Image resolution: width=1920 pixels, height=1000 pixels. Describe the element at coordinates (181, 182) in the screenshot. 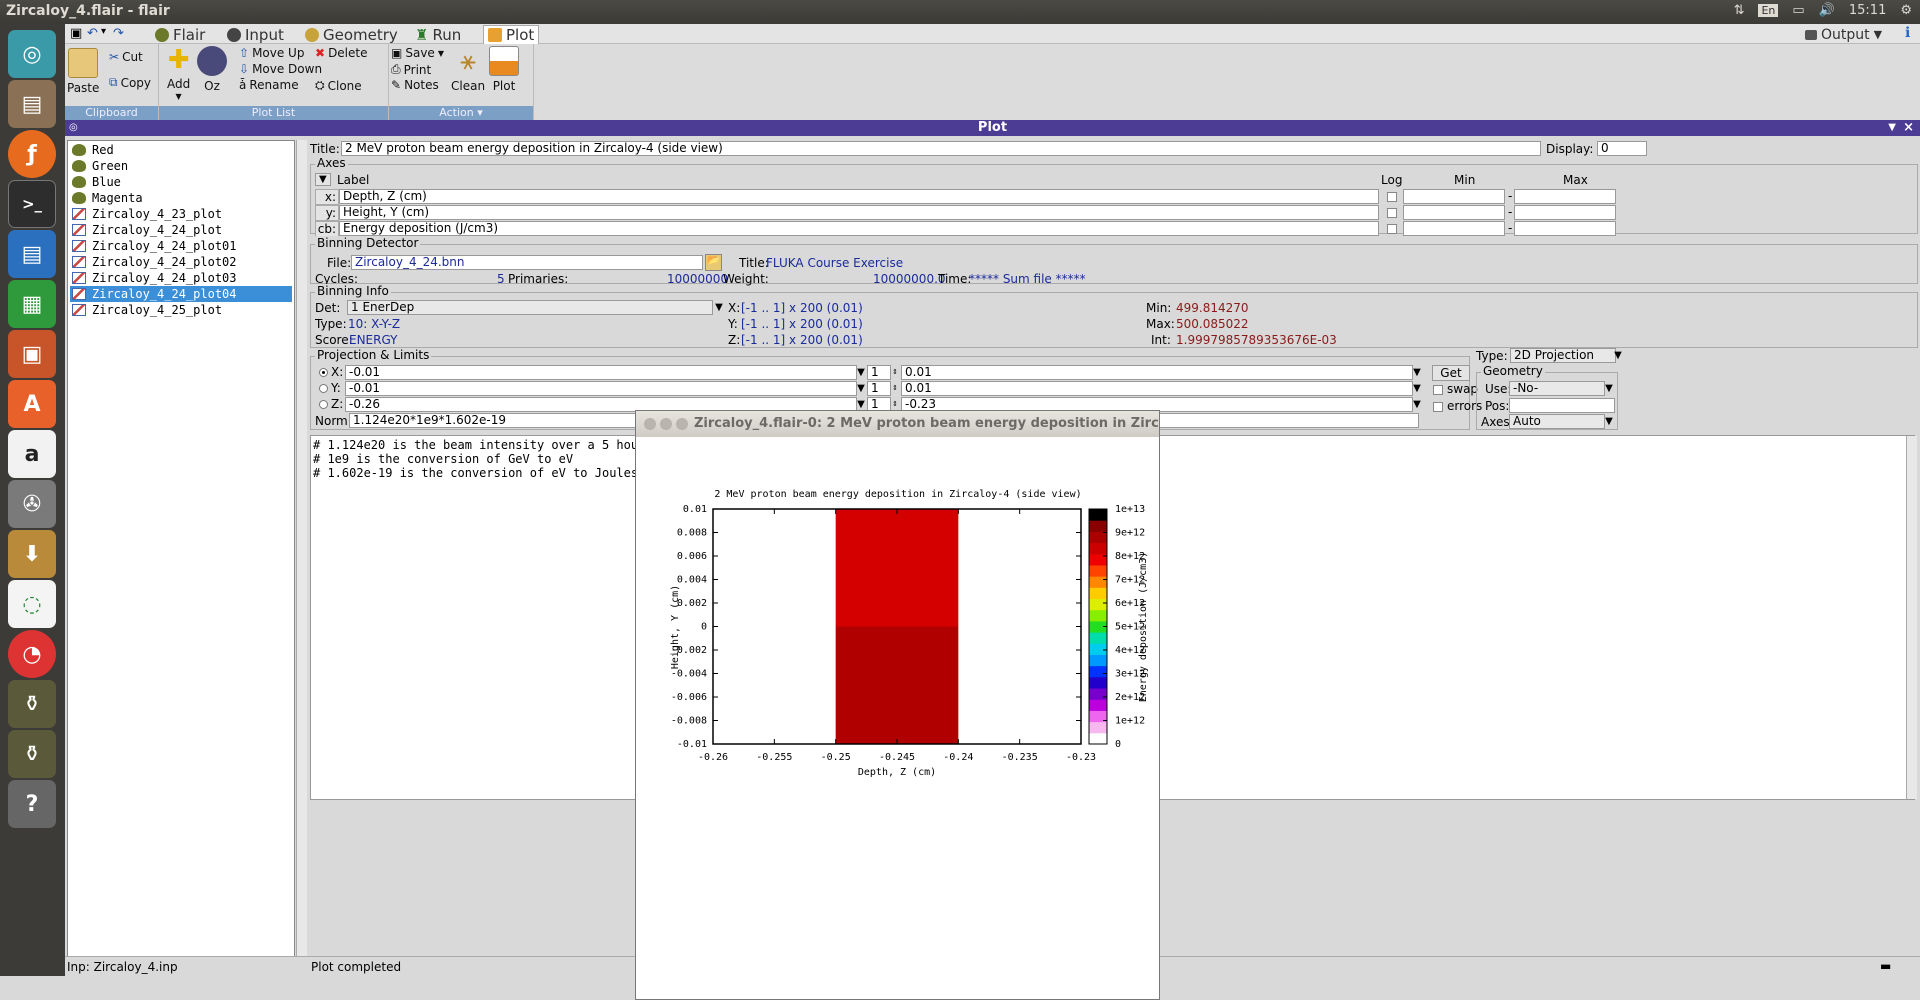

I see `plot-list-item: Blue` at that location.